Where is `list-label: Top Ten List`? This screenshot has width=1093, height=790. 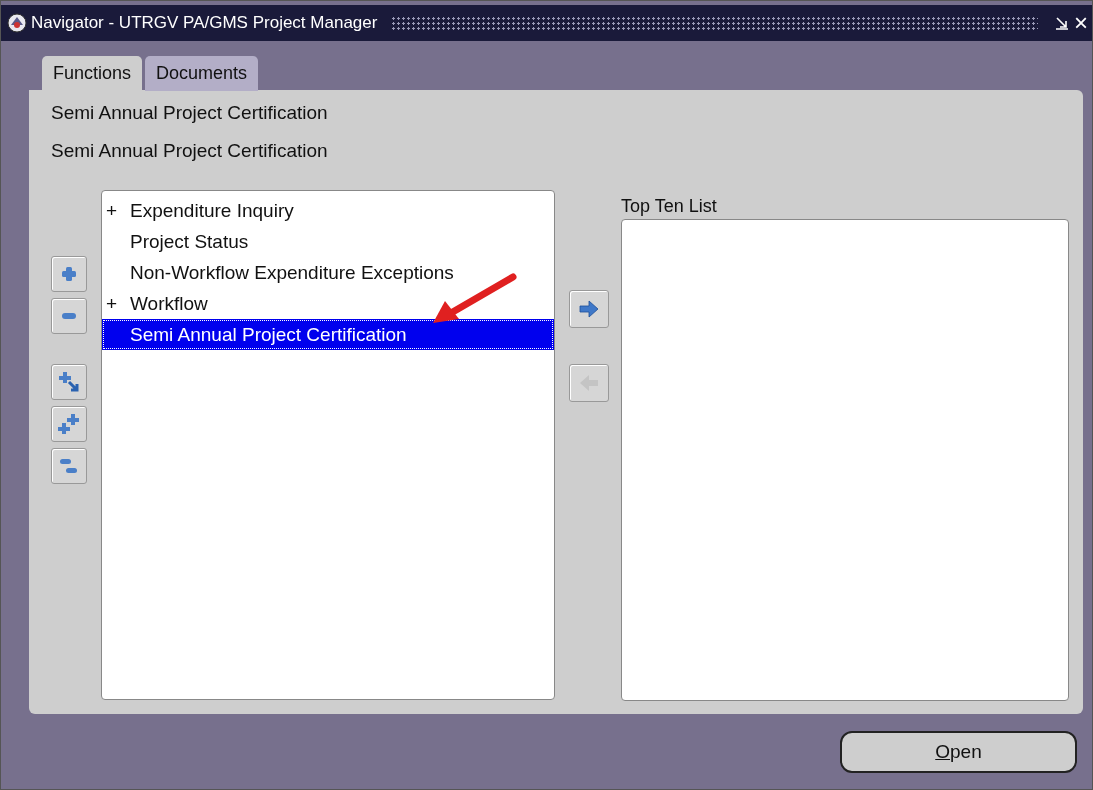
list-label: Top Ten List is located at coordinates (669, 206).